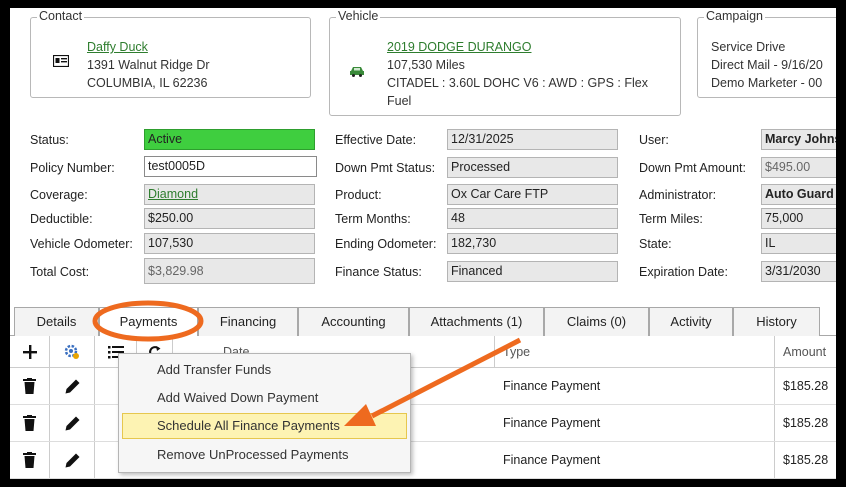 Image resolution: width=846 pixels, height=487 pixels. What do you see at coordinates (307, 363) in the screenshot?
I see `annotation-overlay` at bounding box center [307, 363].